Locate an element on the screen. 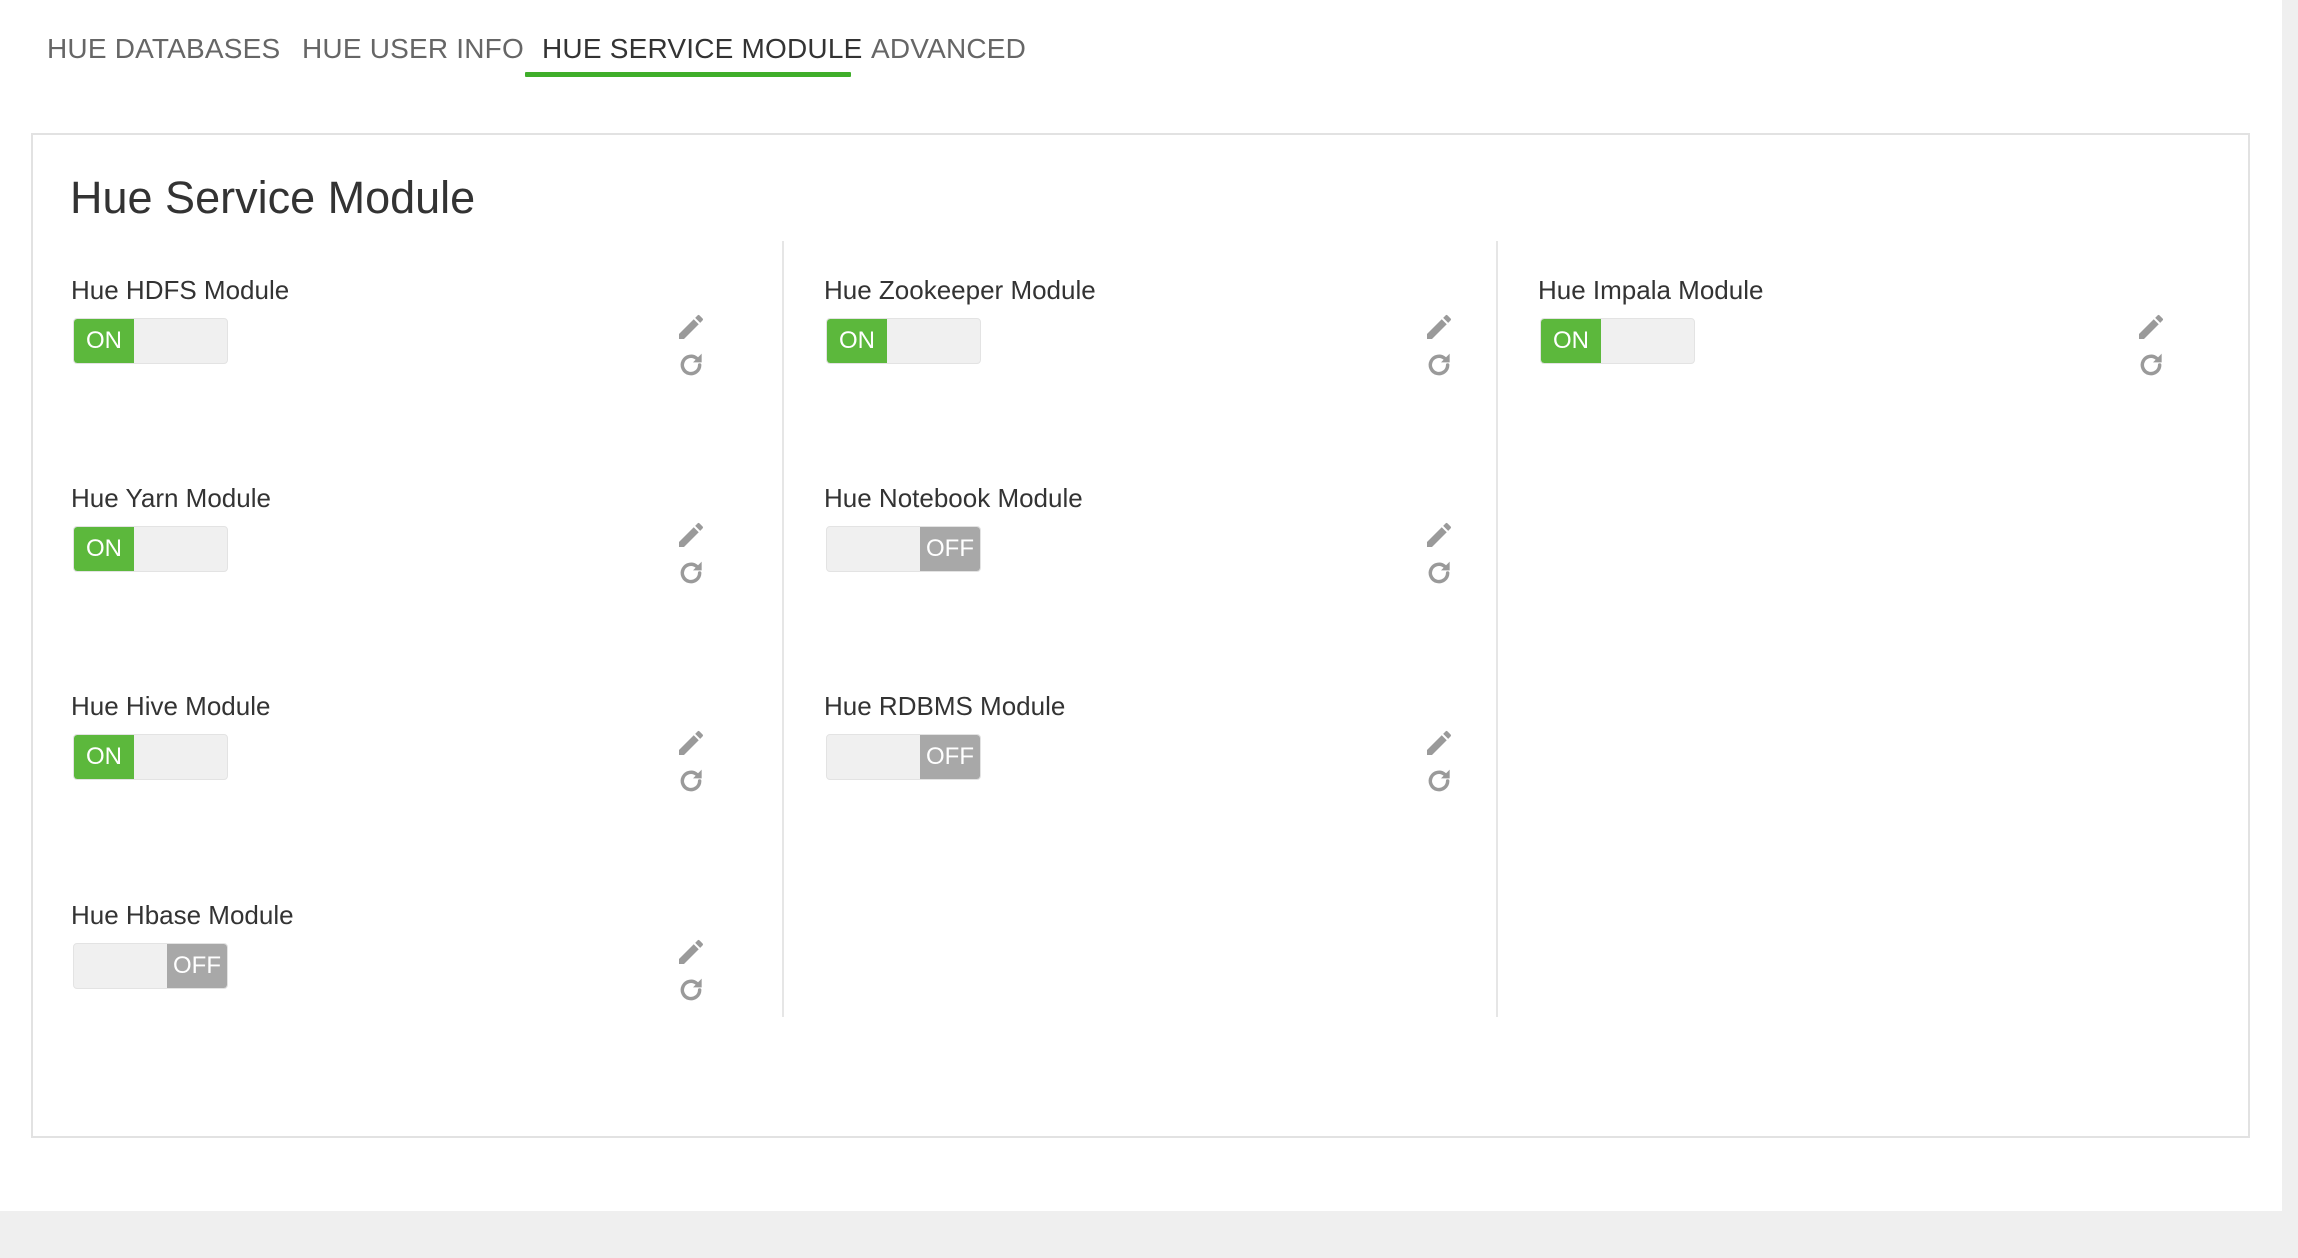 The image size is (2298, 1258). yarn-module-toggle: ON is located at coordinates (150, 549).